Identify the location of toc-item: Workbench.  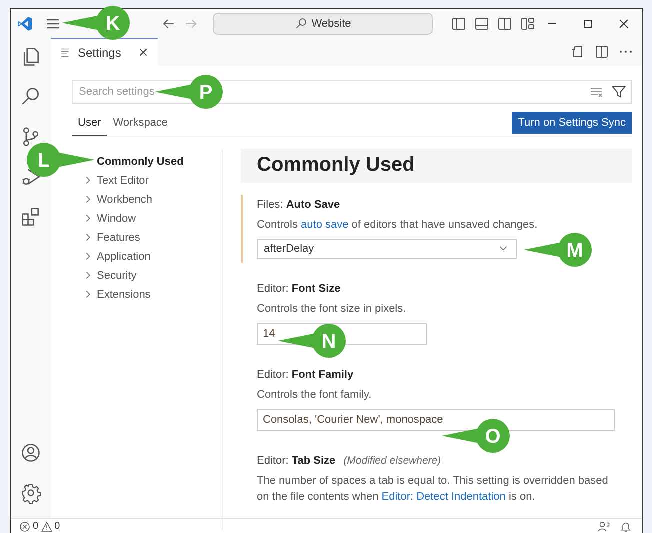
(112, 199).